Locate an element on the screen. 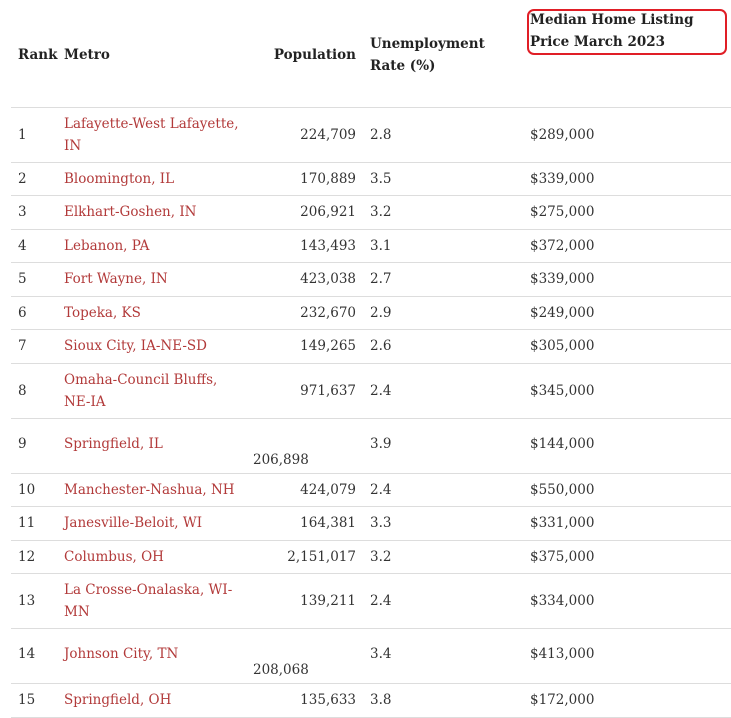 The height and width of the screenshot is (718, 731). table-row: 5 Fort Wayne, IN 423,038 2.7 $339,000 is located at coordinates (371, 279).